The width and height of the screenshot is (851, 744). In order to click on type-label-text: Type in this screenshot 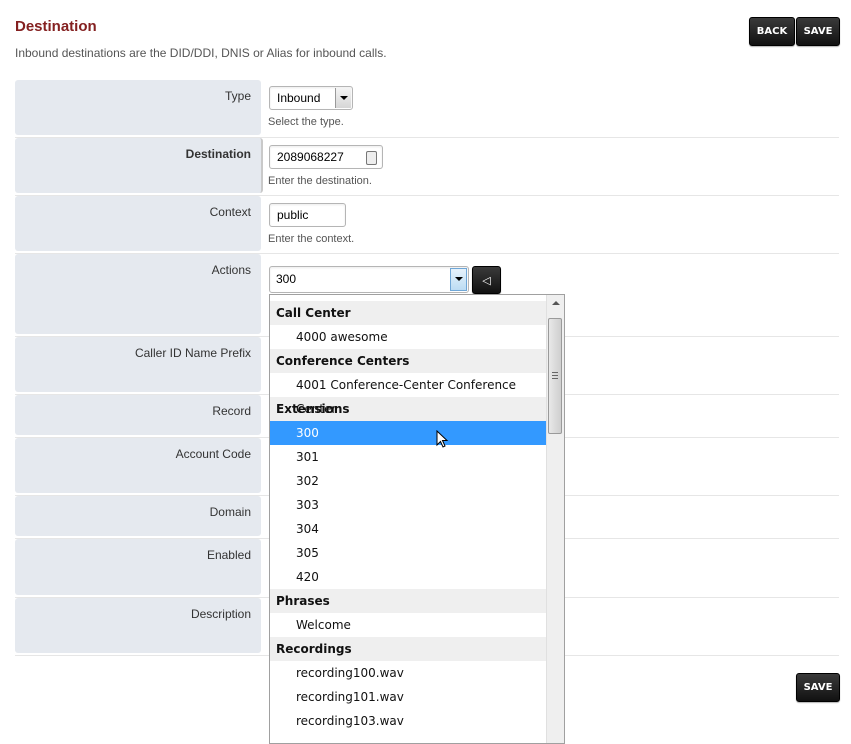, I will do `click(237, 96)`.